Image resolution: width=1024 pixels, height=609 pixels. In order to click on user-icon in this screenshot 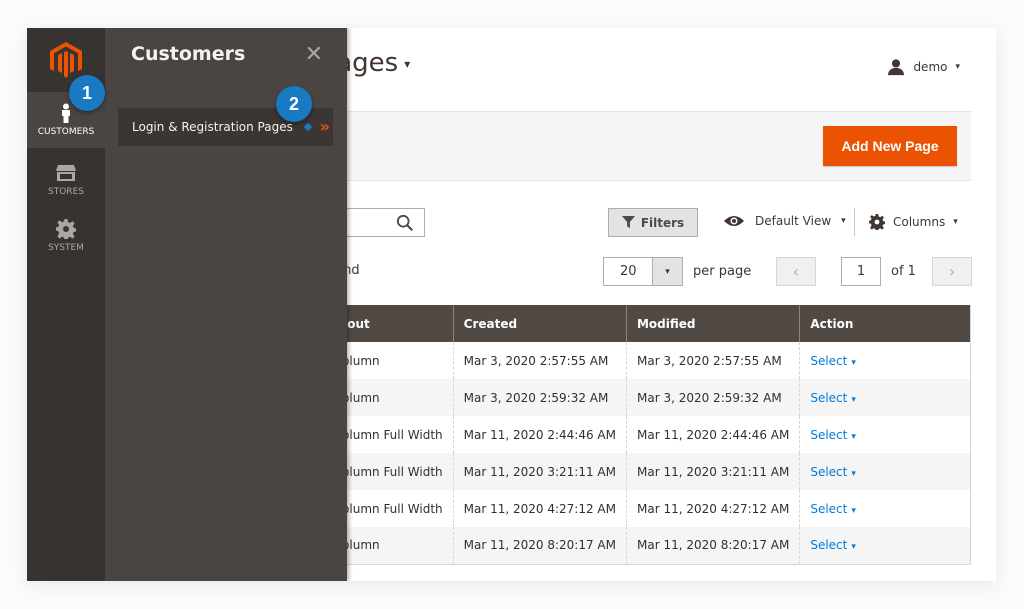, I will do `click(896, 67)`.